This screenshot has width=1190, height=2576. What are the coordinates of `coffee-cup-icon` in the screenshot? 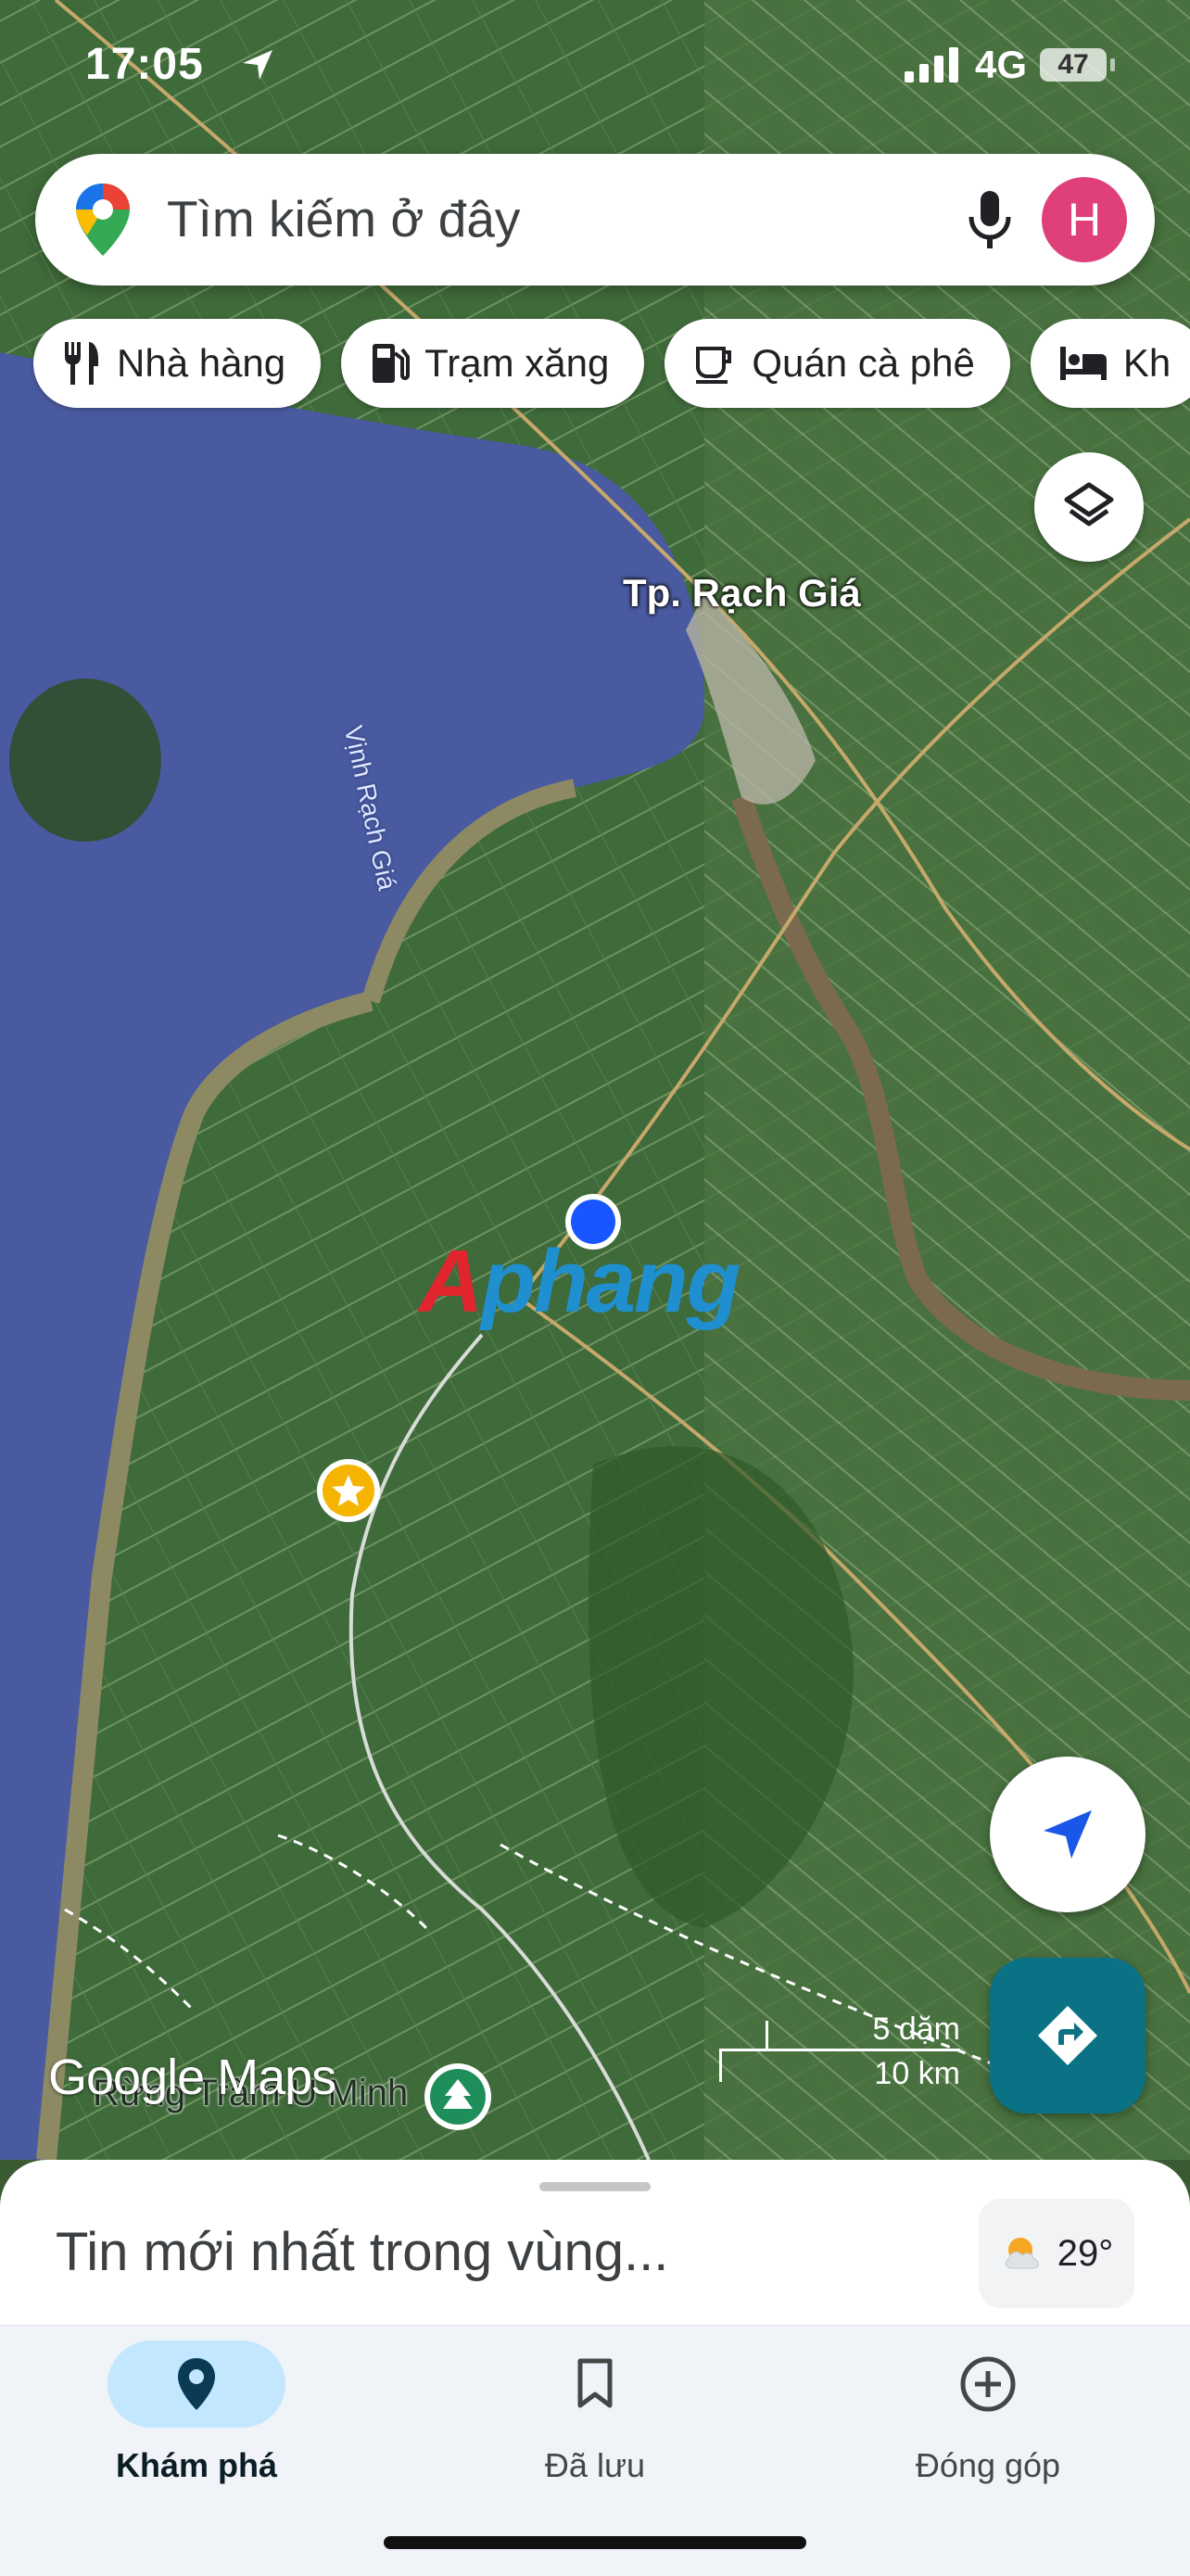 It's located at (714, 365).